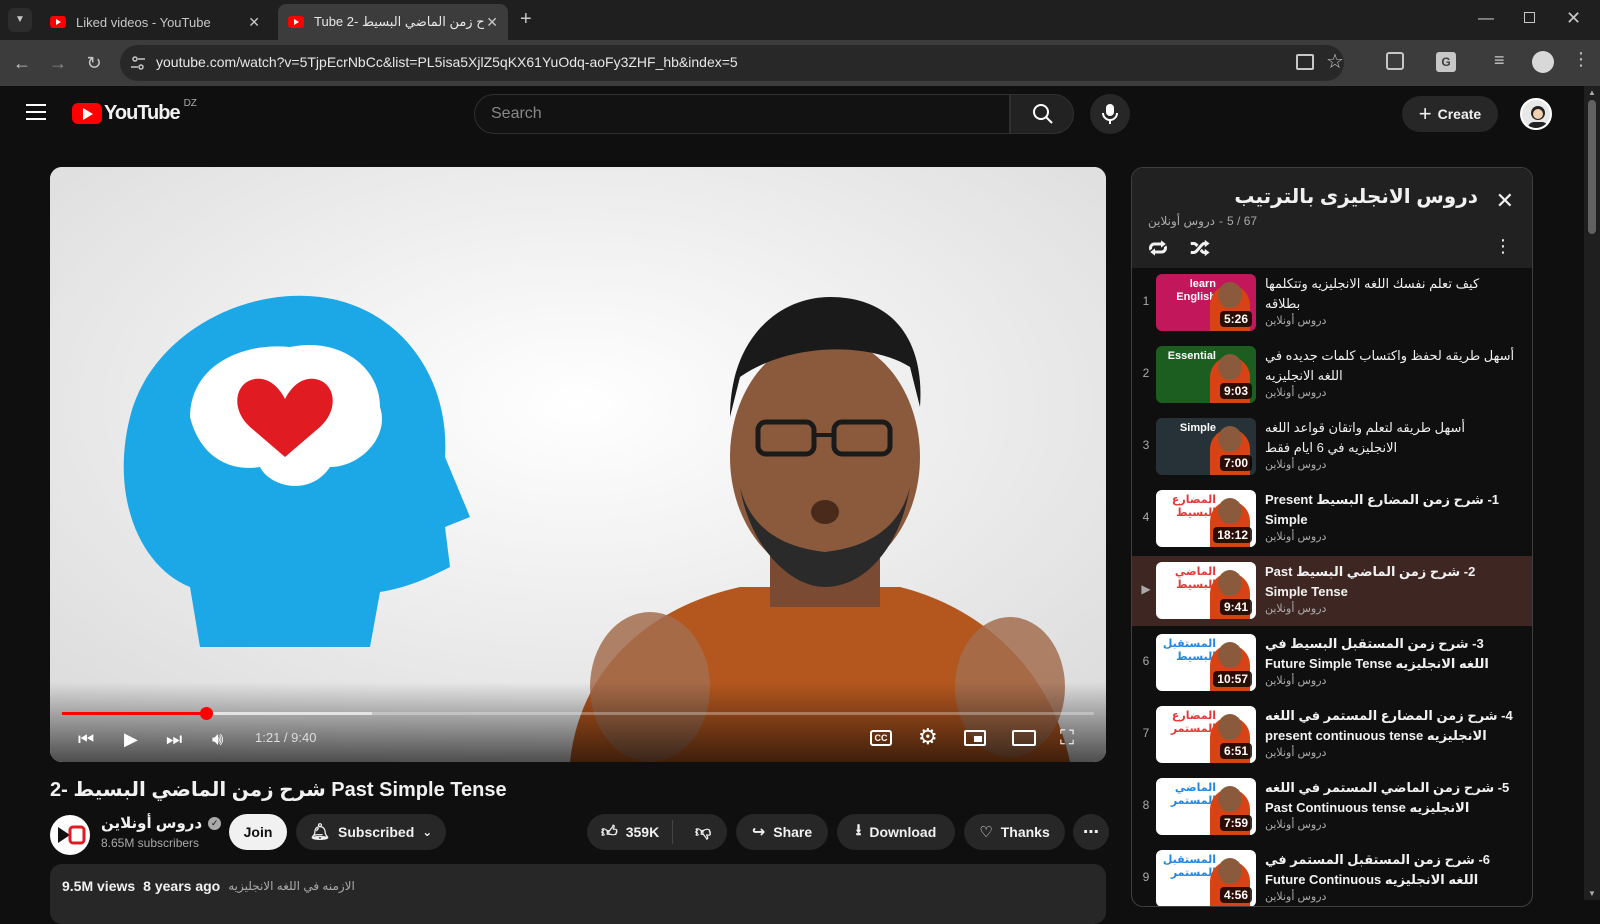 The image size is (1600, 924). I want to click on playlist-item-thumbnail: الماضي المستمر 7:59, so click(1206, 806).